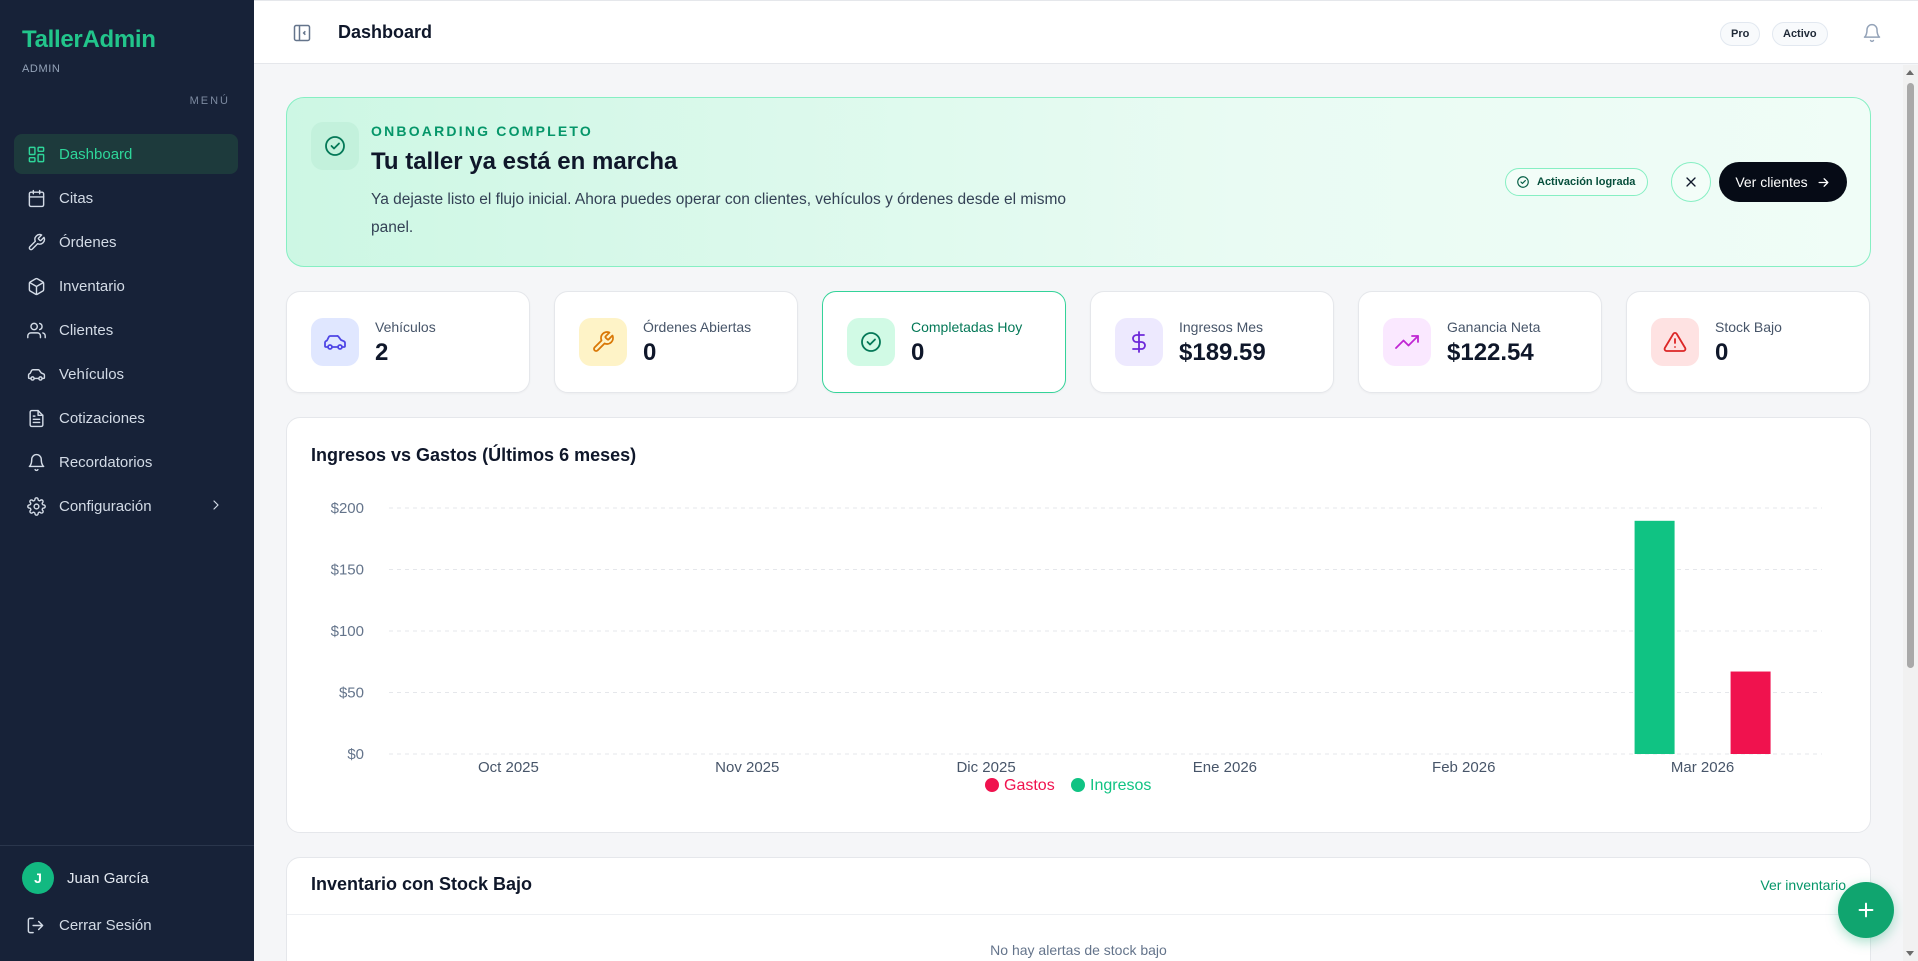  Describe the element at coordinates (1910, 953) in the screenshot. I see `scroll-down-arrow` at that location.